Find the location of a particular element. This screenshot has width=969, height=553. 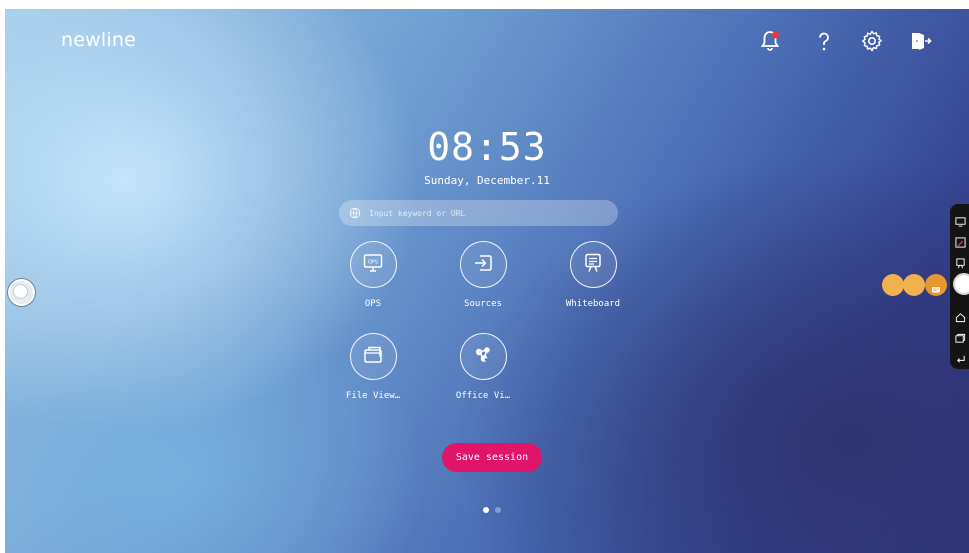

clock-date: Sunday, December.11 is located at coordinates (487, 180).